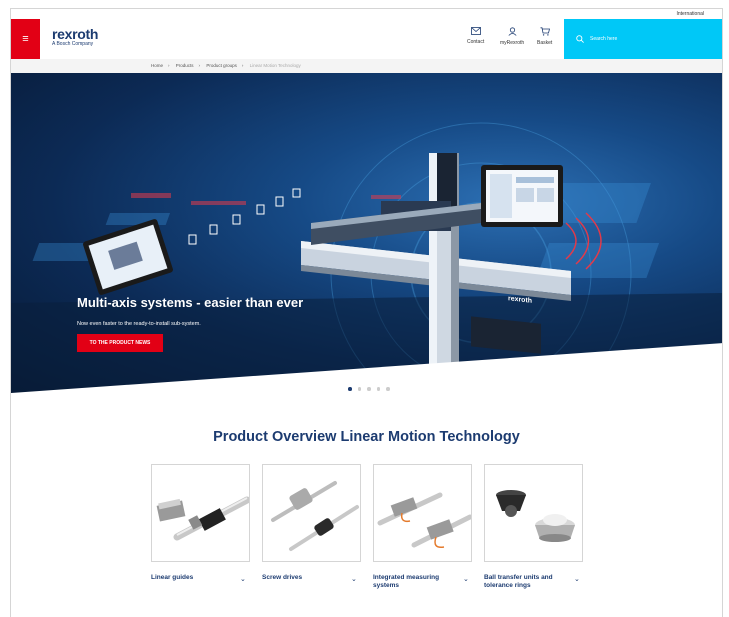 The height and width of the screenshot is (617, 729). I want to click on hero-title: Multi-axis systems - easier than ever, so click(190, 302).